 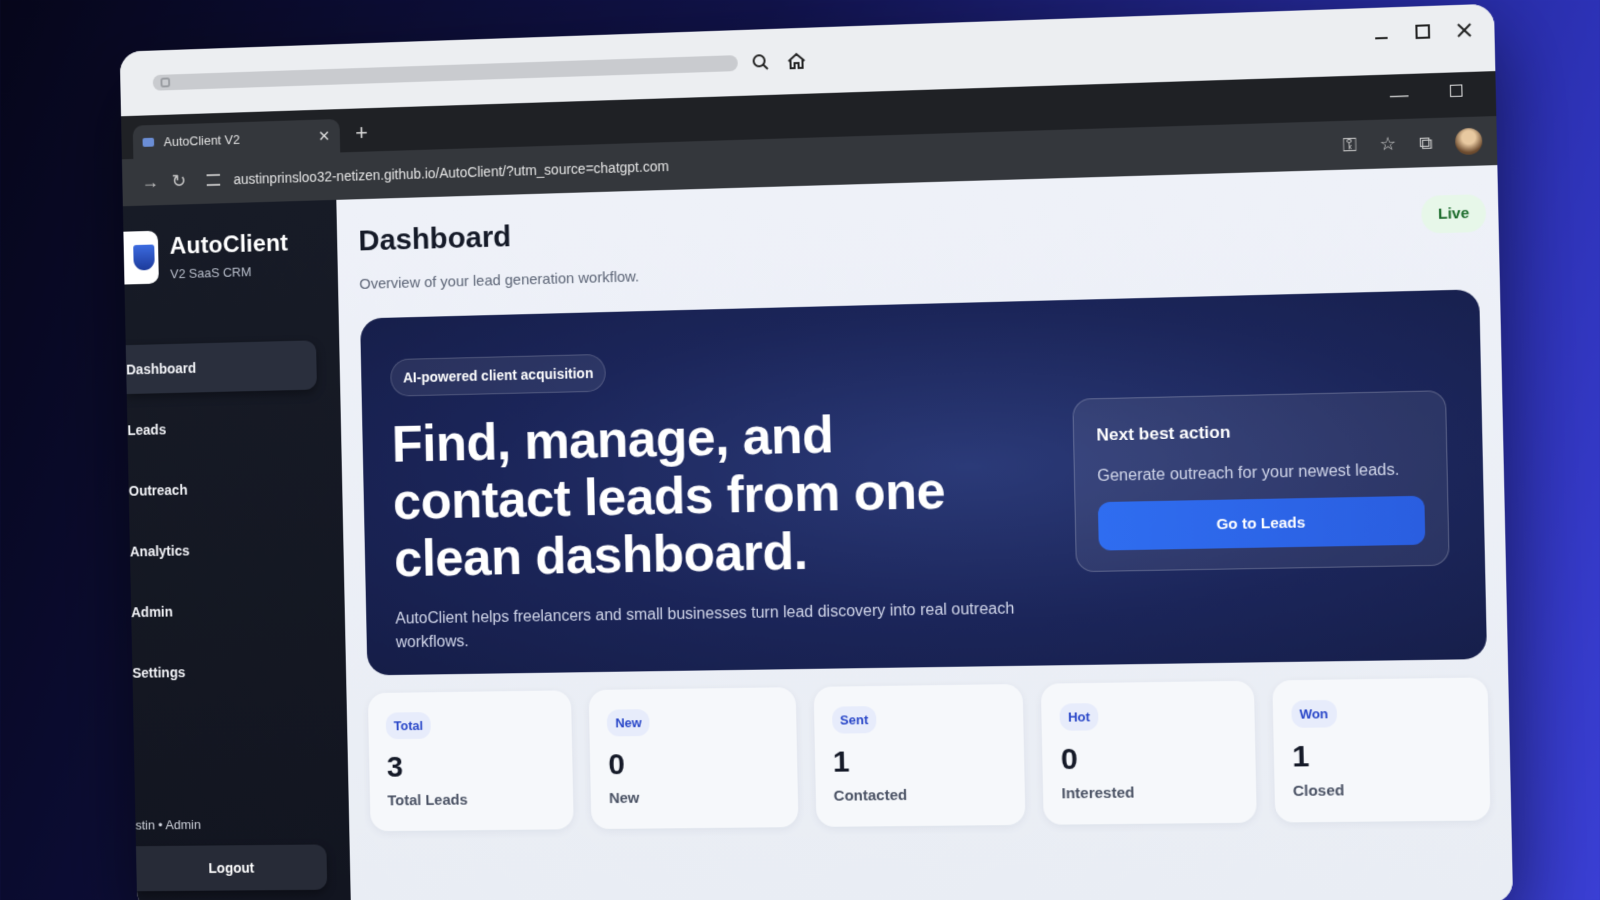 I want to click on stat-card-won: Won 1 Closed, so click(x=1381, y=750).